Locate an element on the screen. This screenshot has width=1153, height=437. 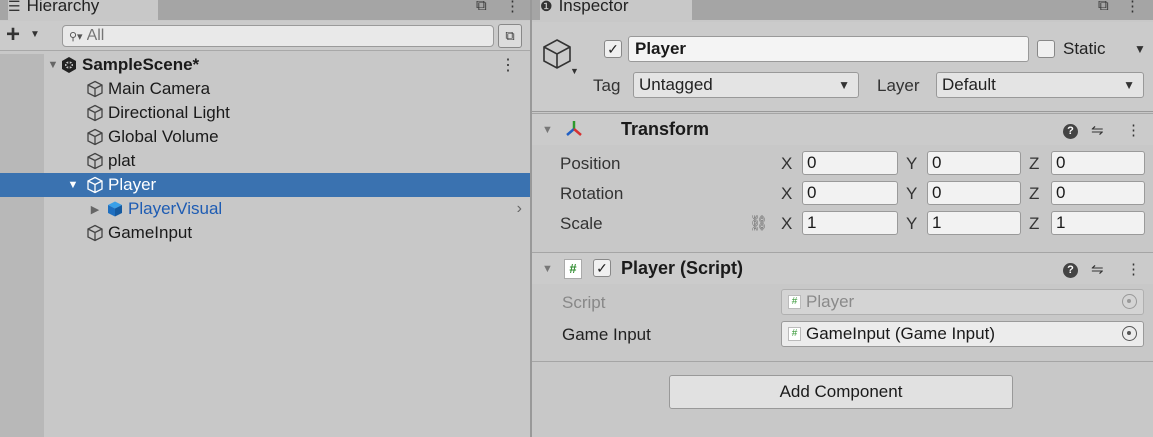
collapse-arrow-icon: ▶ is located at coordinates (95, 209).